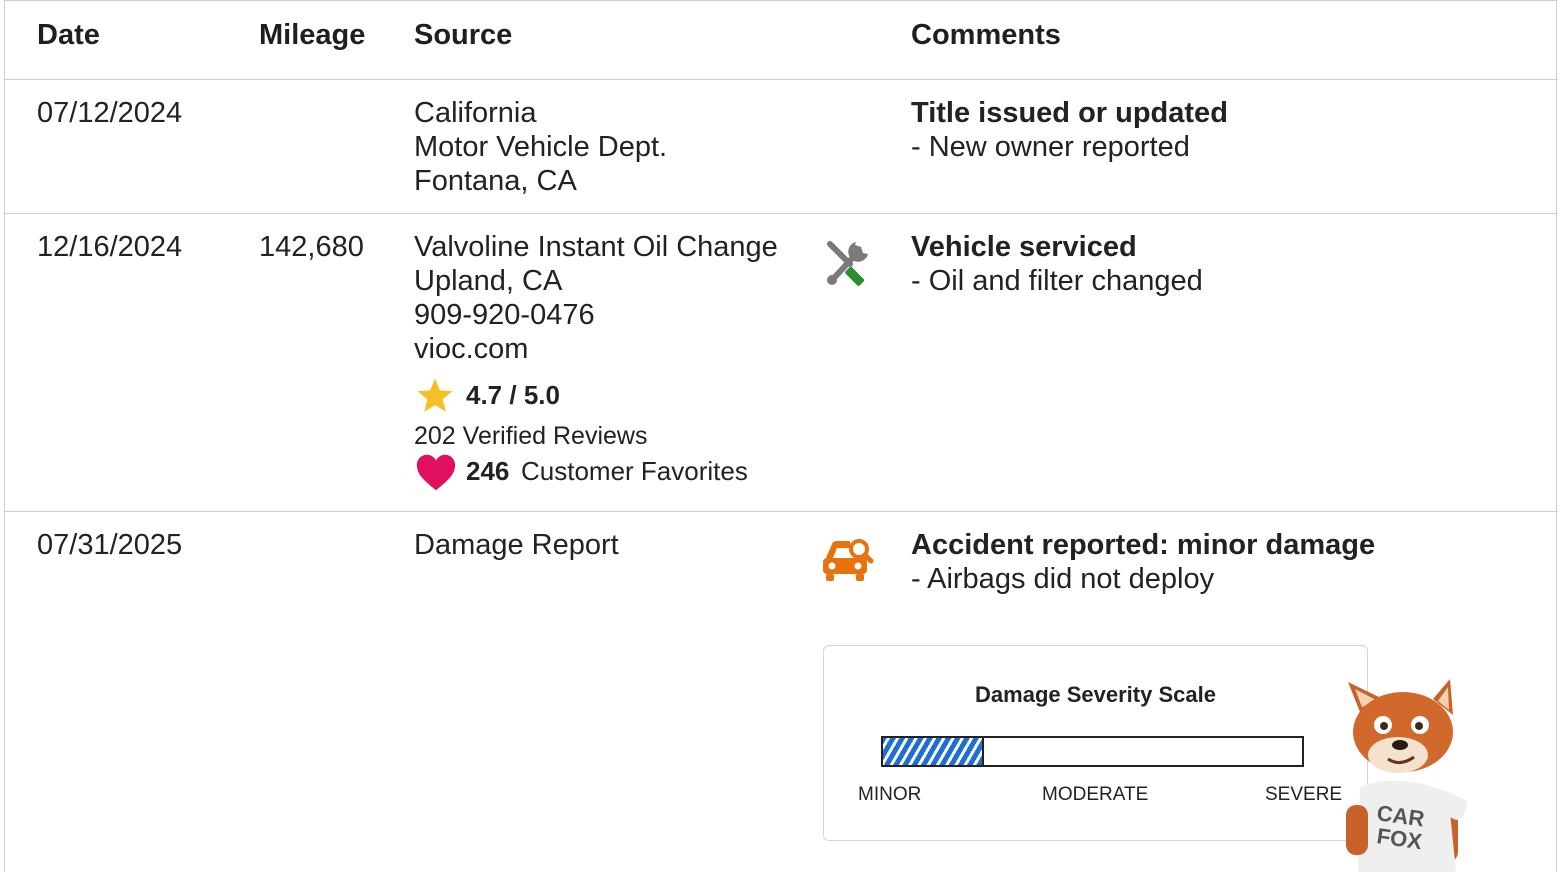  What do you see at coordinates (110, 113) in the screenshot?
I see `row-date: 07/12/2024` at bounding box center [110, 113].